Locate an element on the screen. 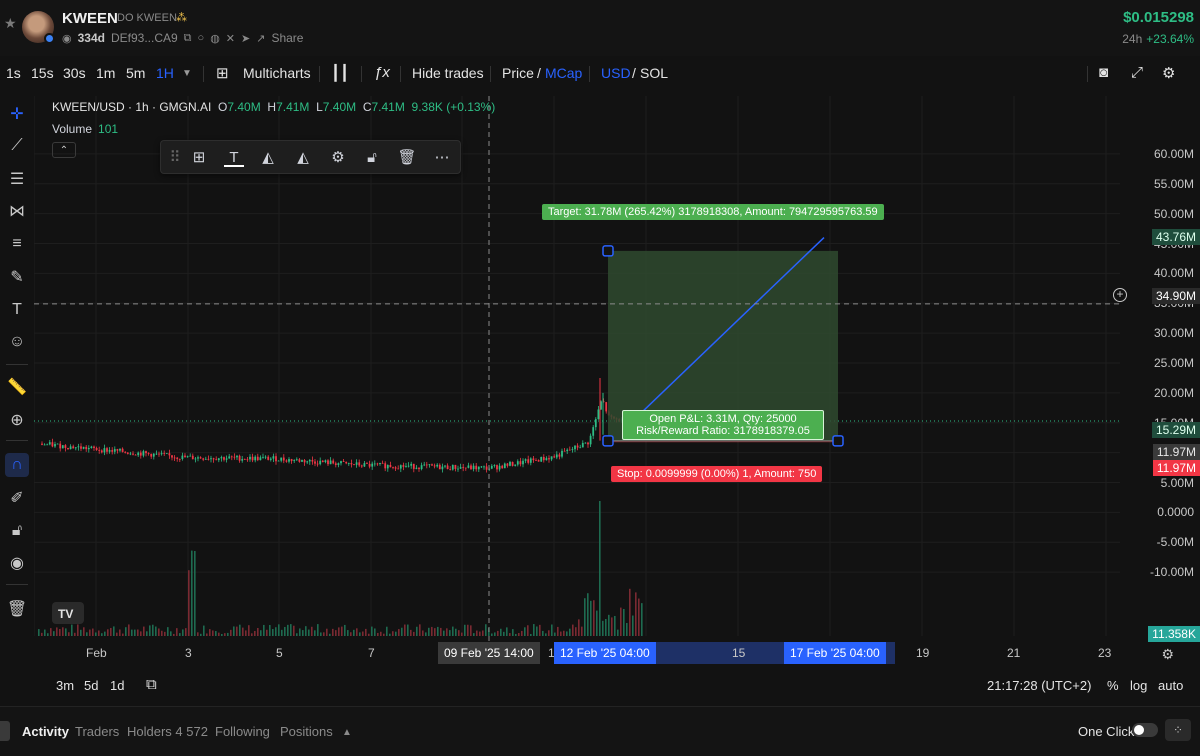 This screenshot has height=756, width=1200. range-1d: 1d is located at coordinates (117, 685).